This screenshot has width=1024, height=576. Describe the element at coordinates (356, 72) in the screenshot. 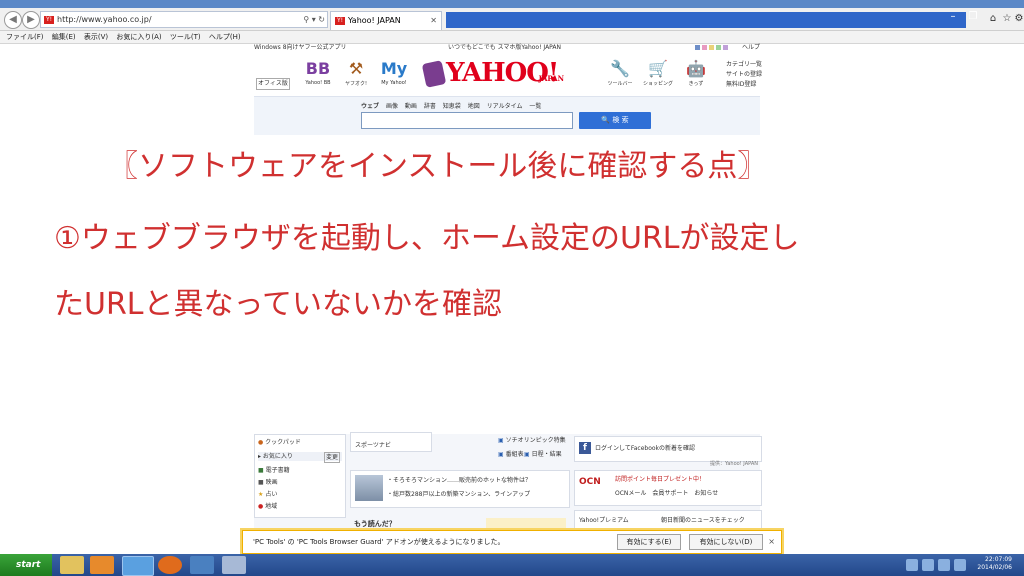

I see `service-auction: ⚒ ヤフオク!` at that location.